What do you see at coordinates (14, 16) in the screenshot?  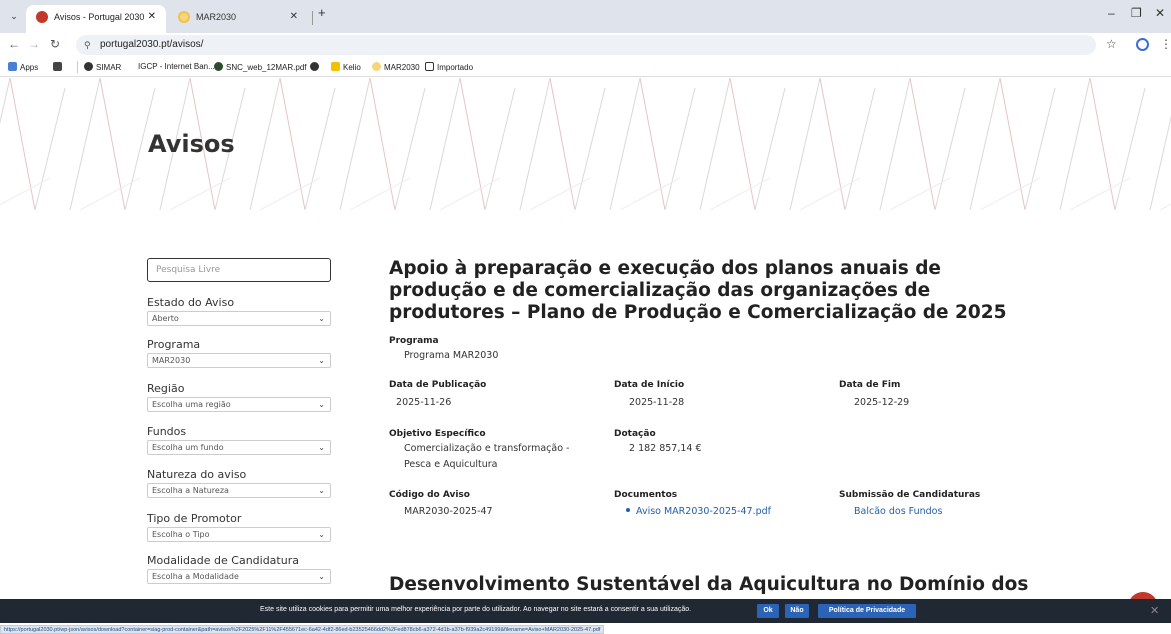 I see `tab-search-icon: ⌄` at bounding box center [14, 16].